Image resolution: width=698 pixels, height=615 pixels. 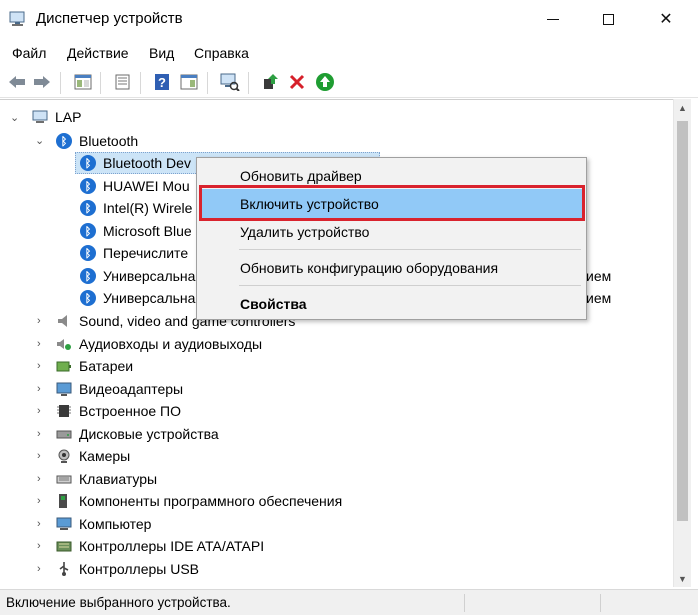 I want to click on context-scan-hardware: Обновить конфигурацию оборудования, so click(x=391, y=268).